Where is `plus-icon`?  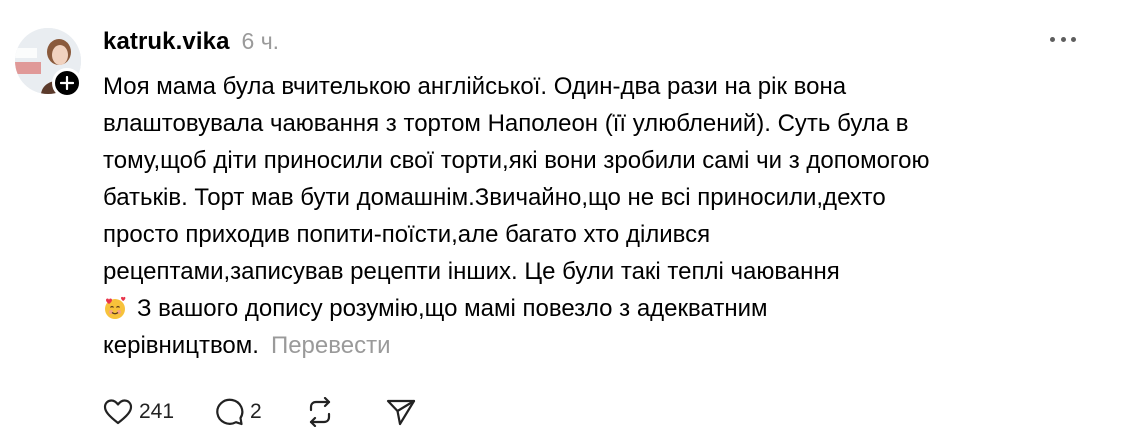 plus-icon is located at coordinates (67, 83).